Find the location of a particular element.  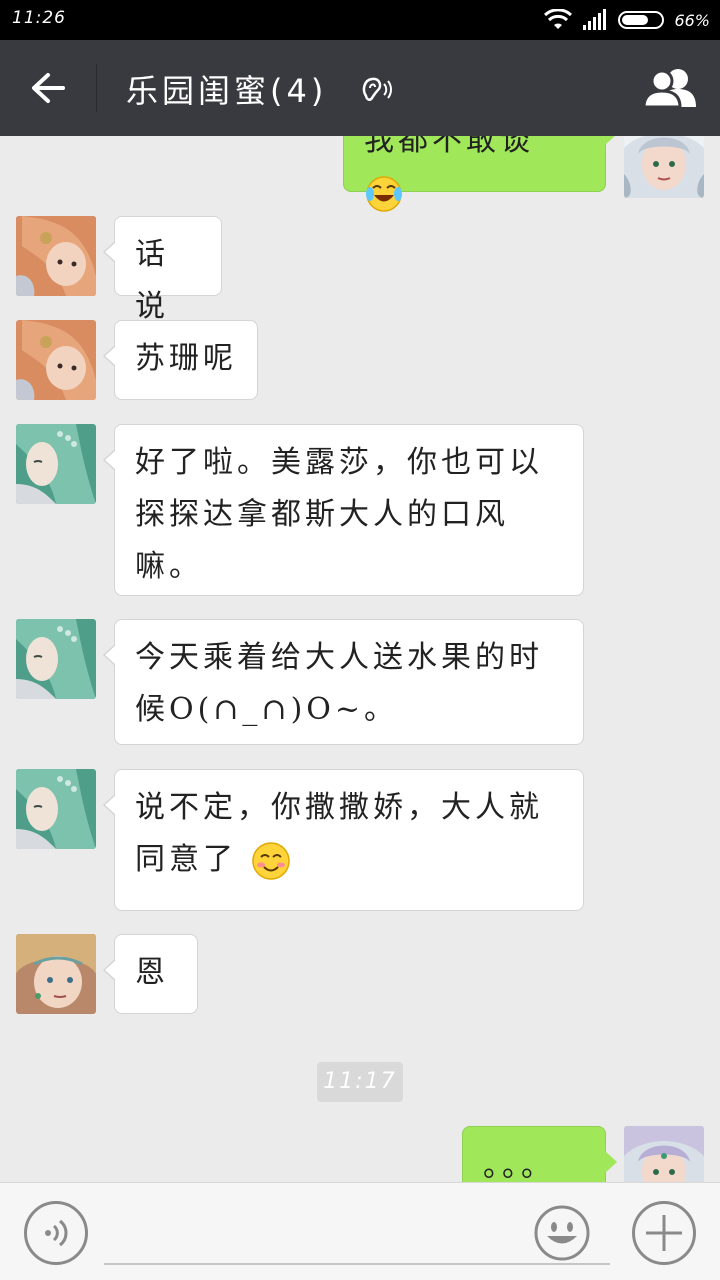

wifi-icon is located at coordinates (558, 19).